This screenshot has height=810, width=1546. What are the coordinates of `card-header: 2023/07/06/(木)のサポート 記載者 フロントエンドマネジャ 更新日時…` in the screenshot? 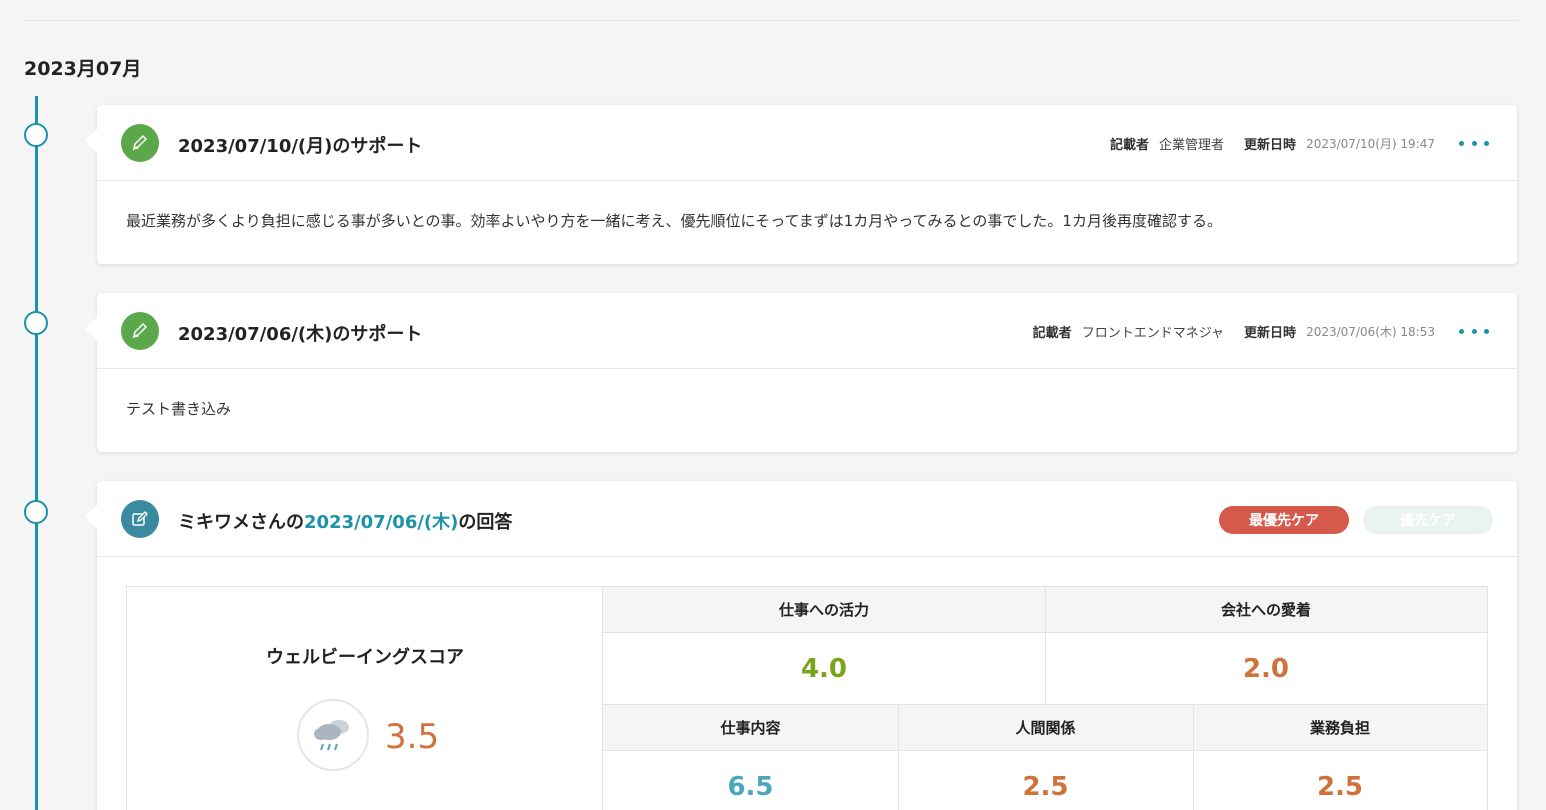 It's located at (807, 331).